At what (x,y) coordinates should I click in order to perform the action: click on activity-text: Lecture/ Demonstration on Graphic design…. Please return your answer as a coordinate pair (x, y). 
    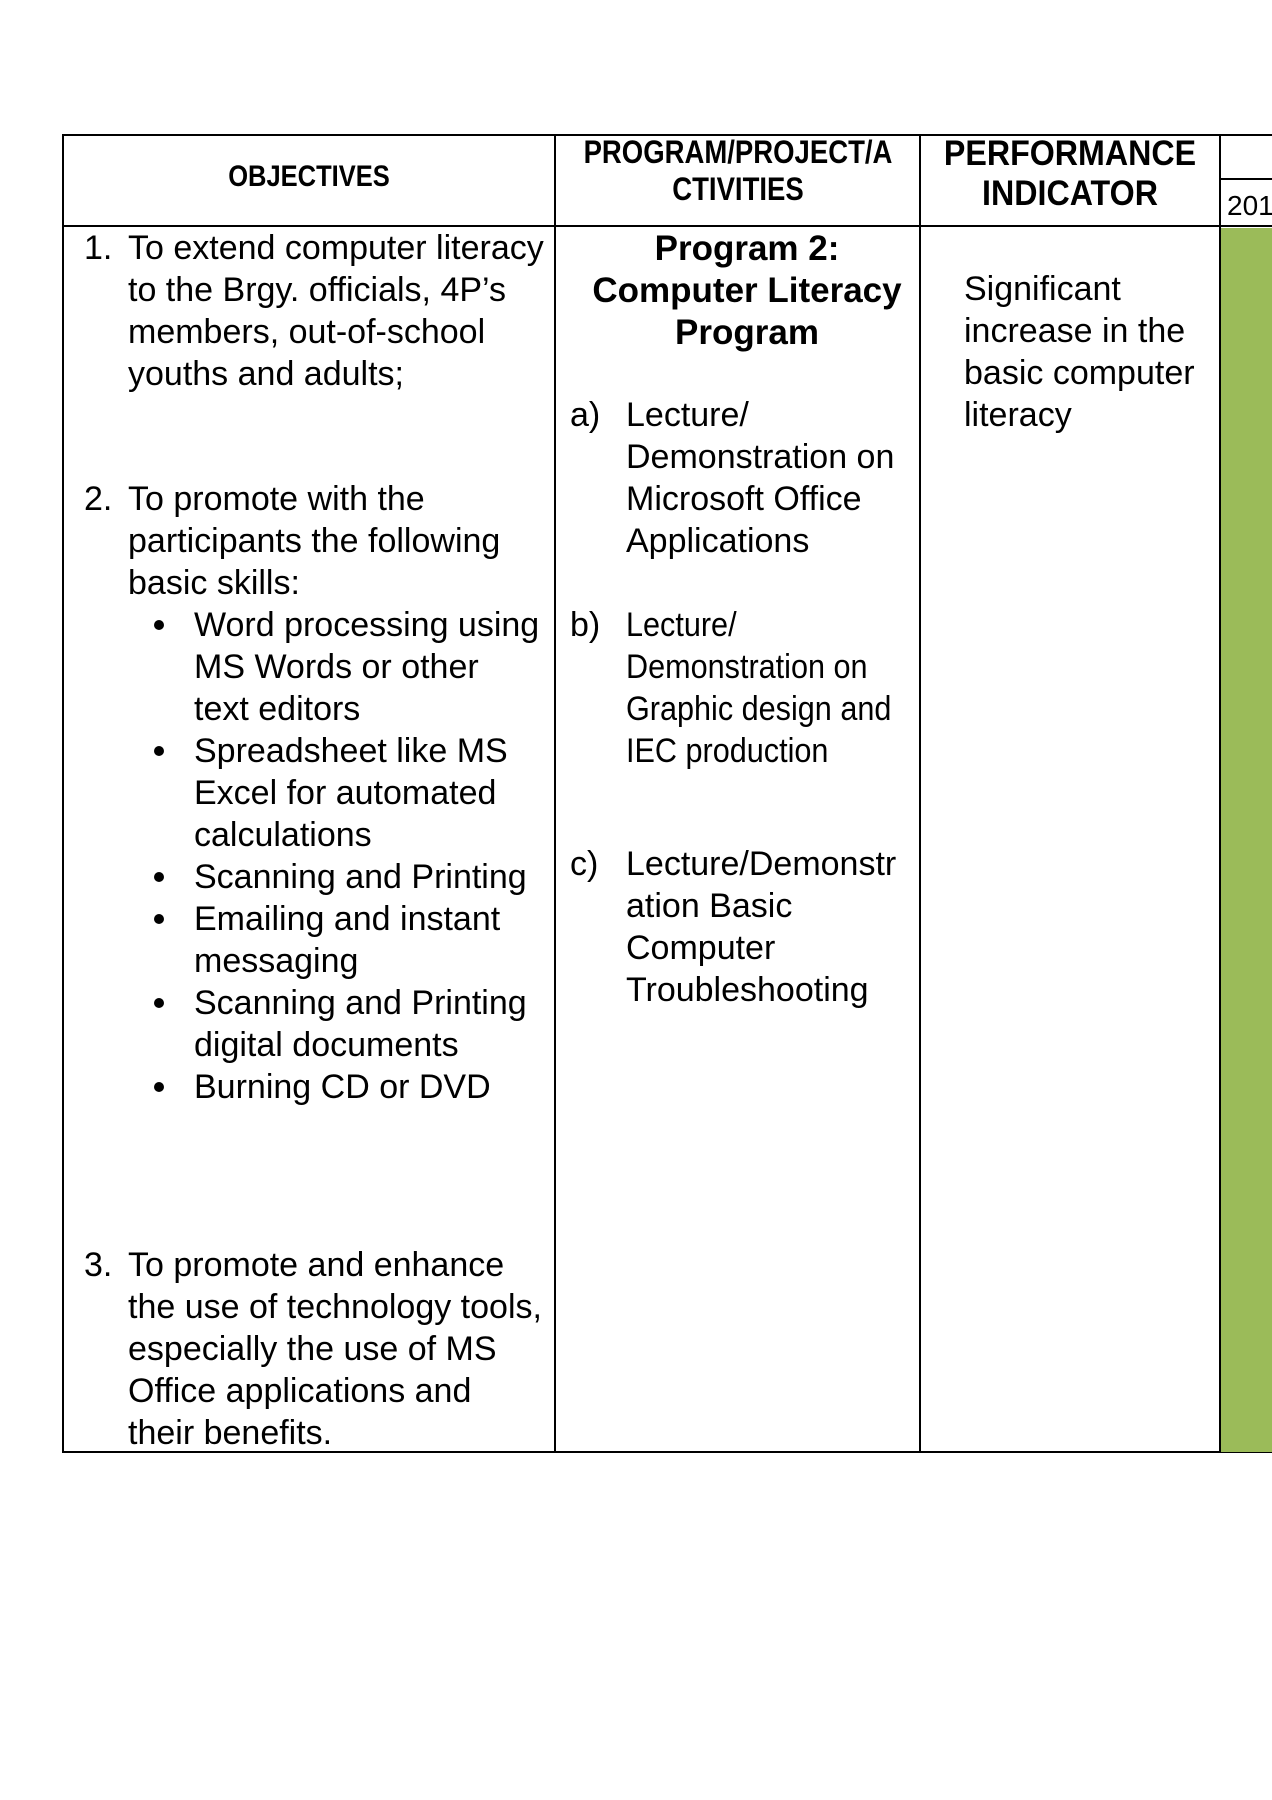
    Looking at the image, I should click on (759, 688).